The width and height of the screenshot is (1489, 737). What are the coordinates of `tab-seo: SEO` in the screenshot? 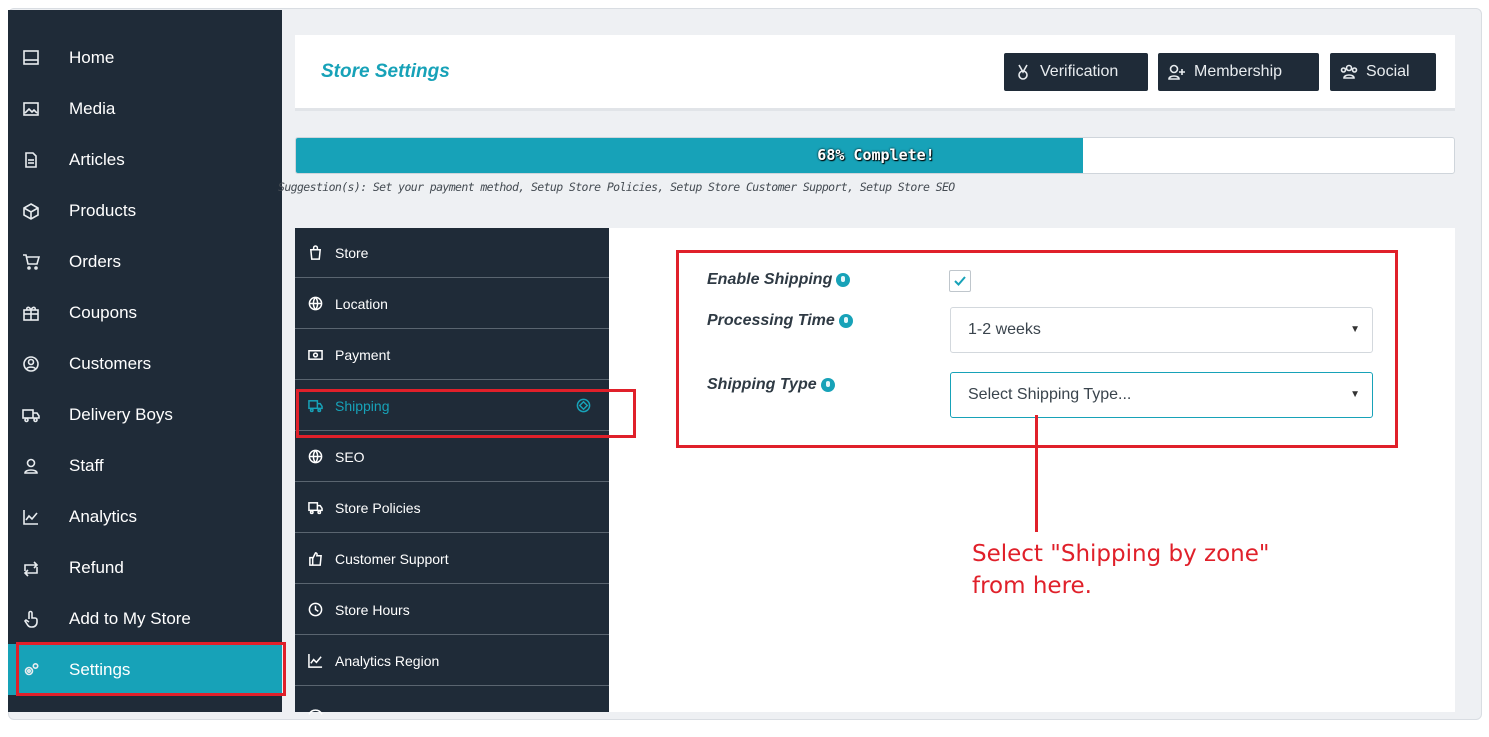 It's located at (452, 457).